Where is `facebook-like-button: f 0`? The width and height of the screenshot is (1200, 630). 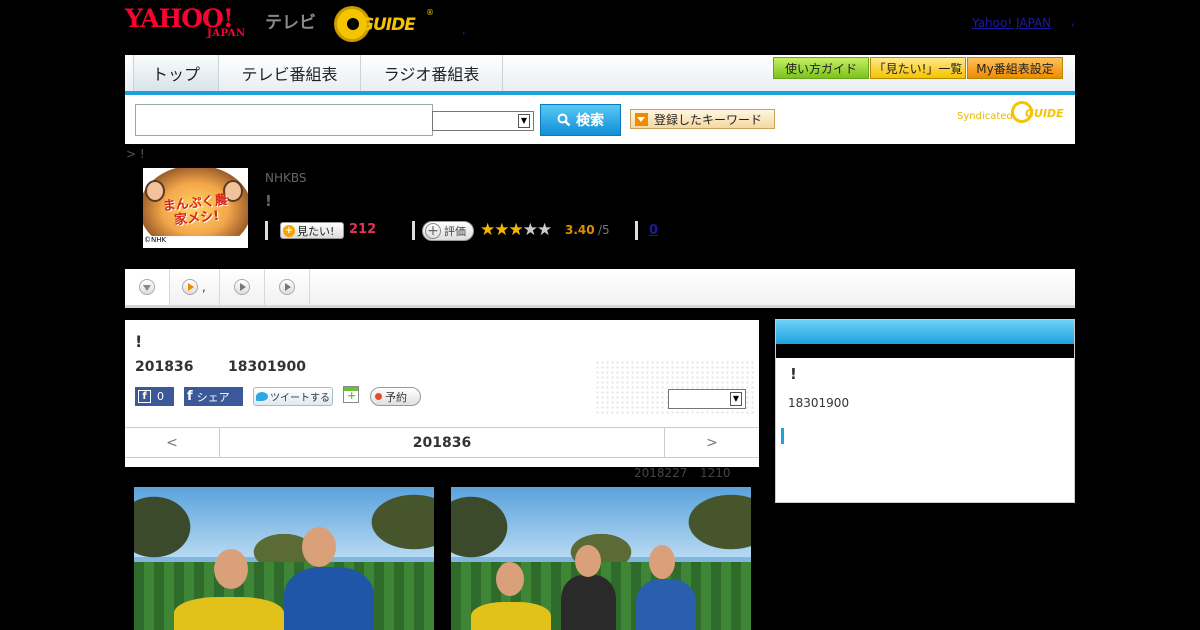 facebook-like-button: f 0 is located at coordinates (154, 396).